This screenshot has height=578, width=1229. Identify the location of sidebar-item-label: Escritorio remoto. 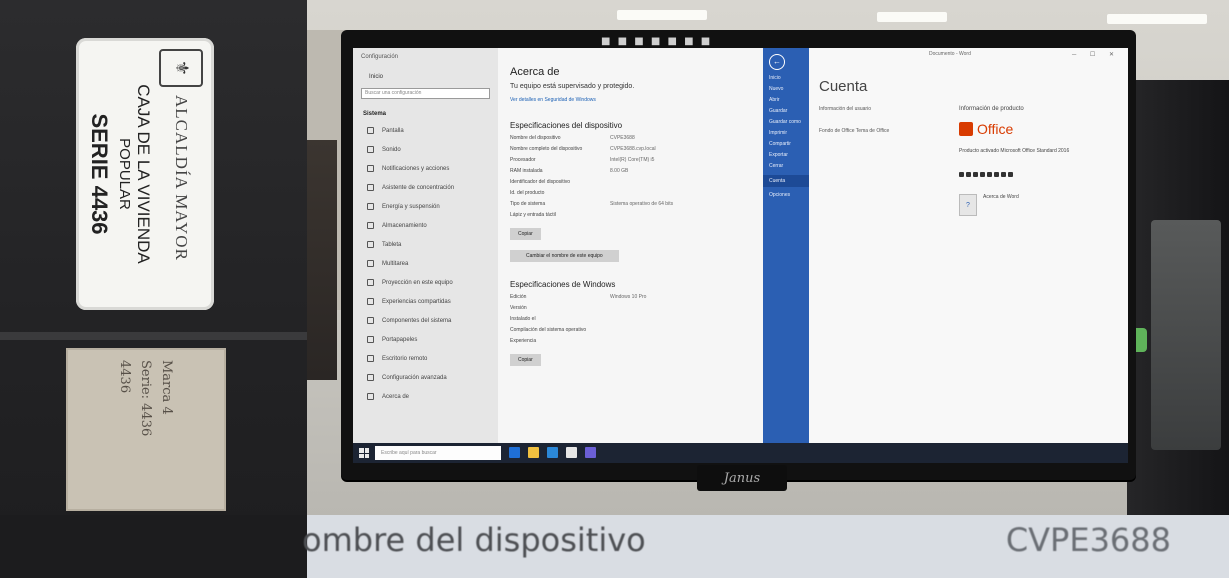
(405, 358).